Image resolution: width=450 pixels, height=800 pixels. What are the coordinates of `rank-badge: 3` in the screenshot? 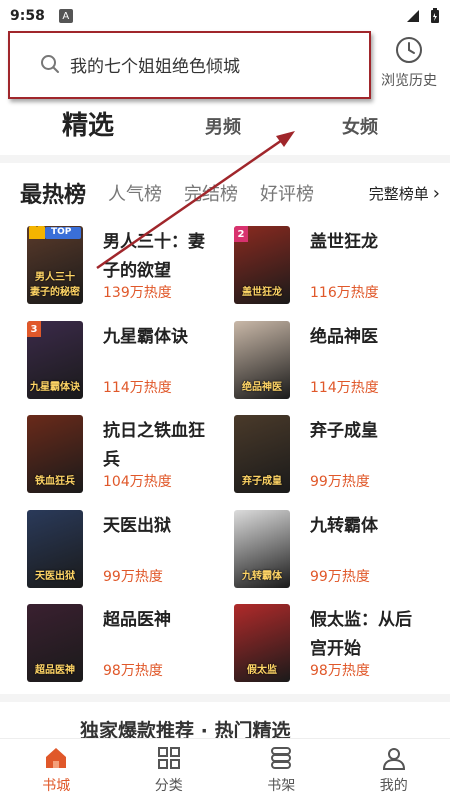 It's located at (34, 329).